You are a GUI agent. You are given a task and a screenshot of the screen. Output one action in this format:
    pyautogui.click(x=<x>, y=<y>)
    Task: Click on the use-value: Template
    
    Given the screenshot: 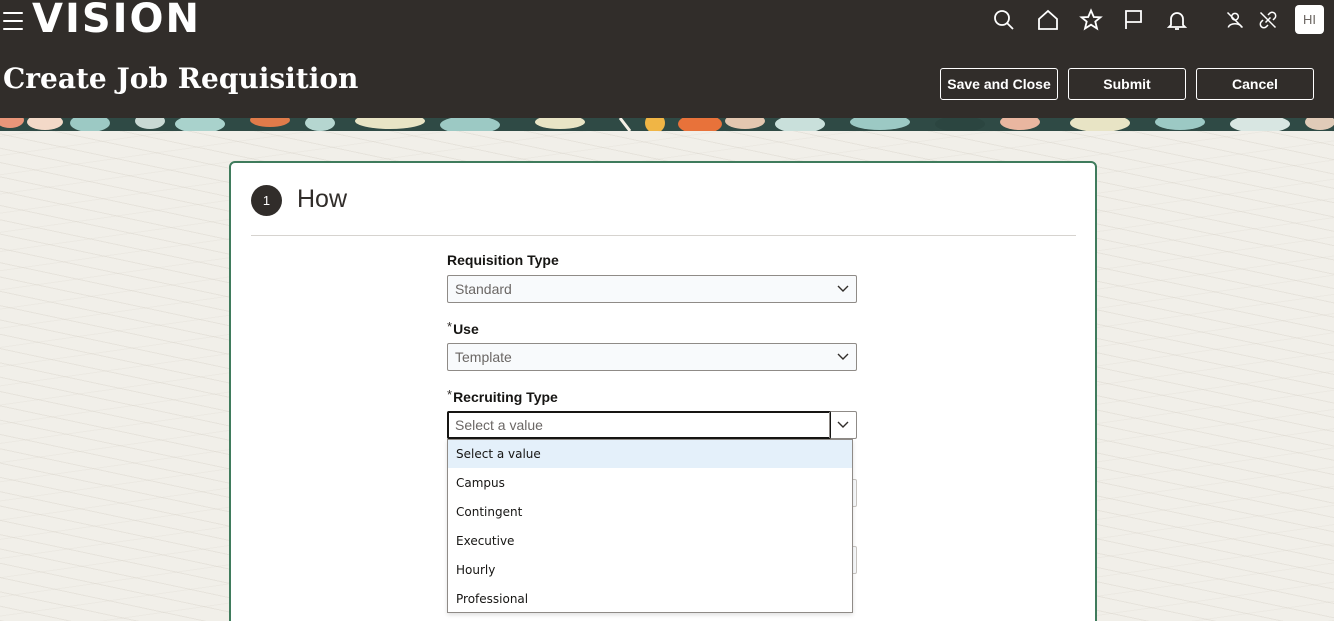 What is the action you would take?
    pyautogui.click(x=483, y=357)
    